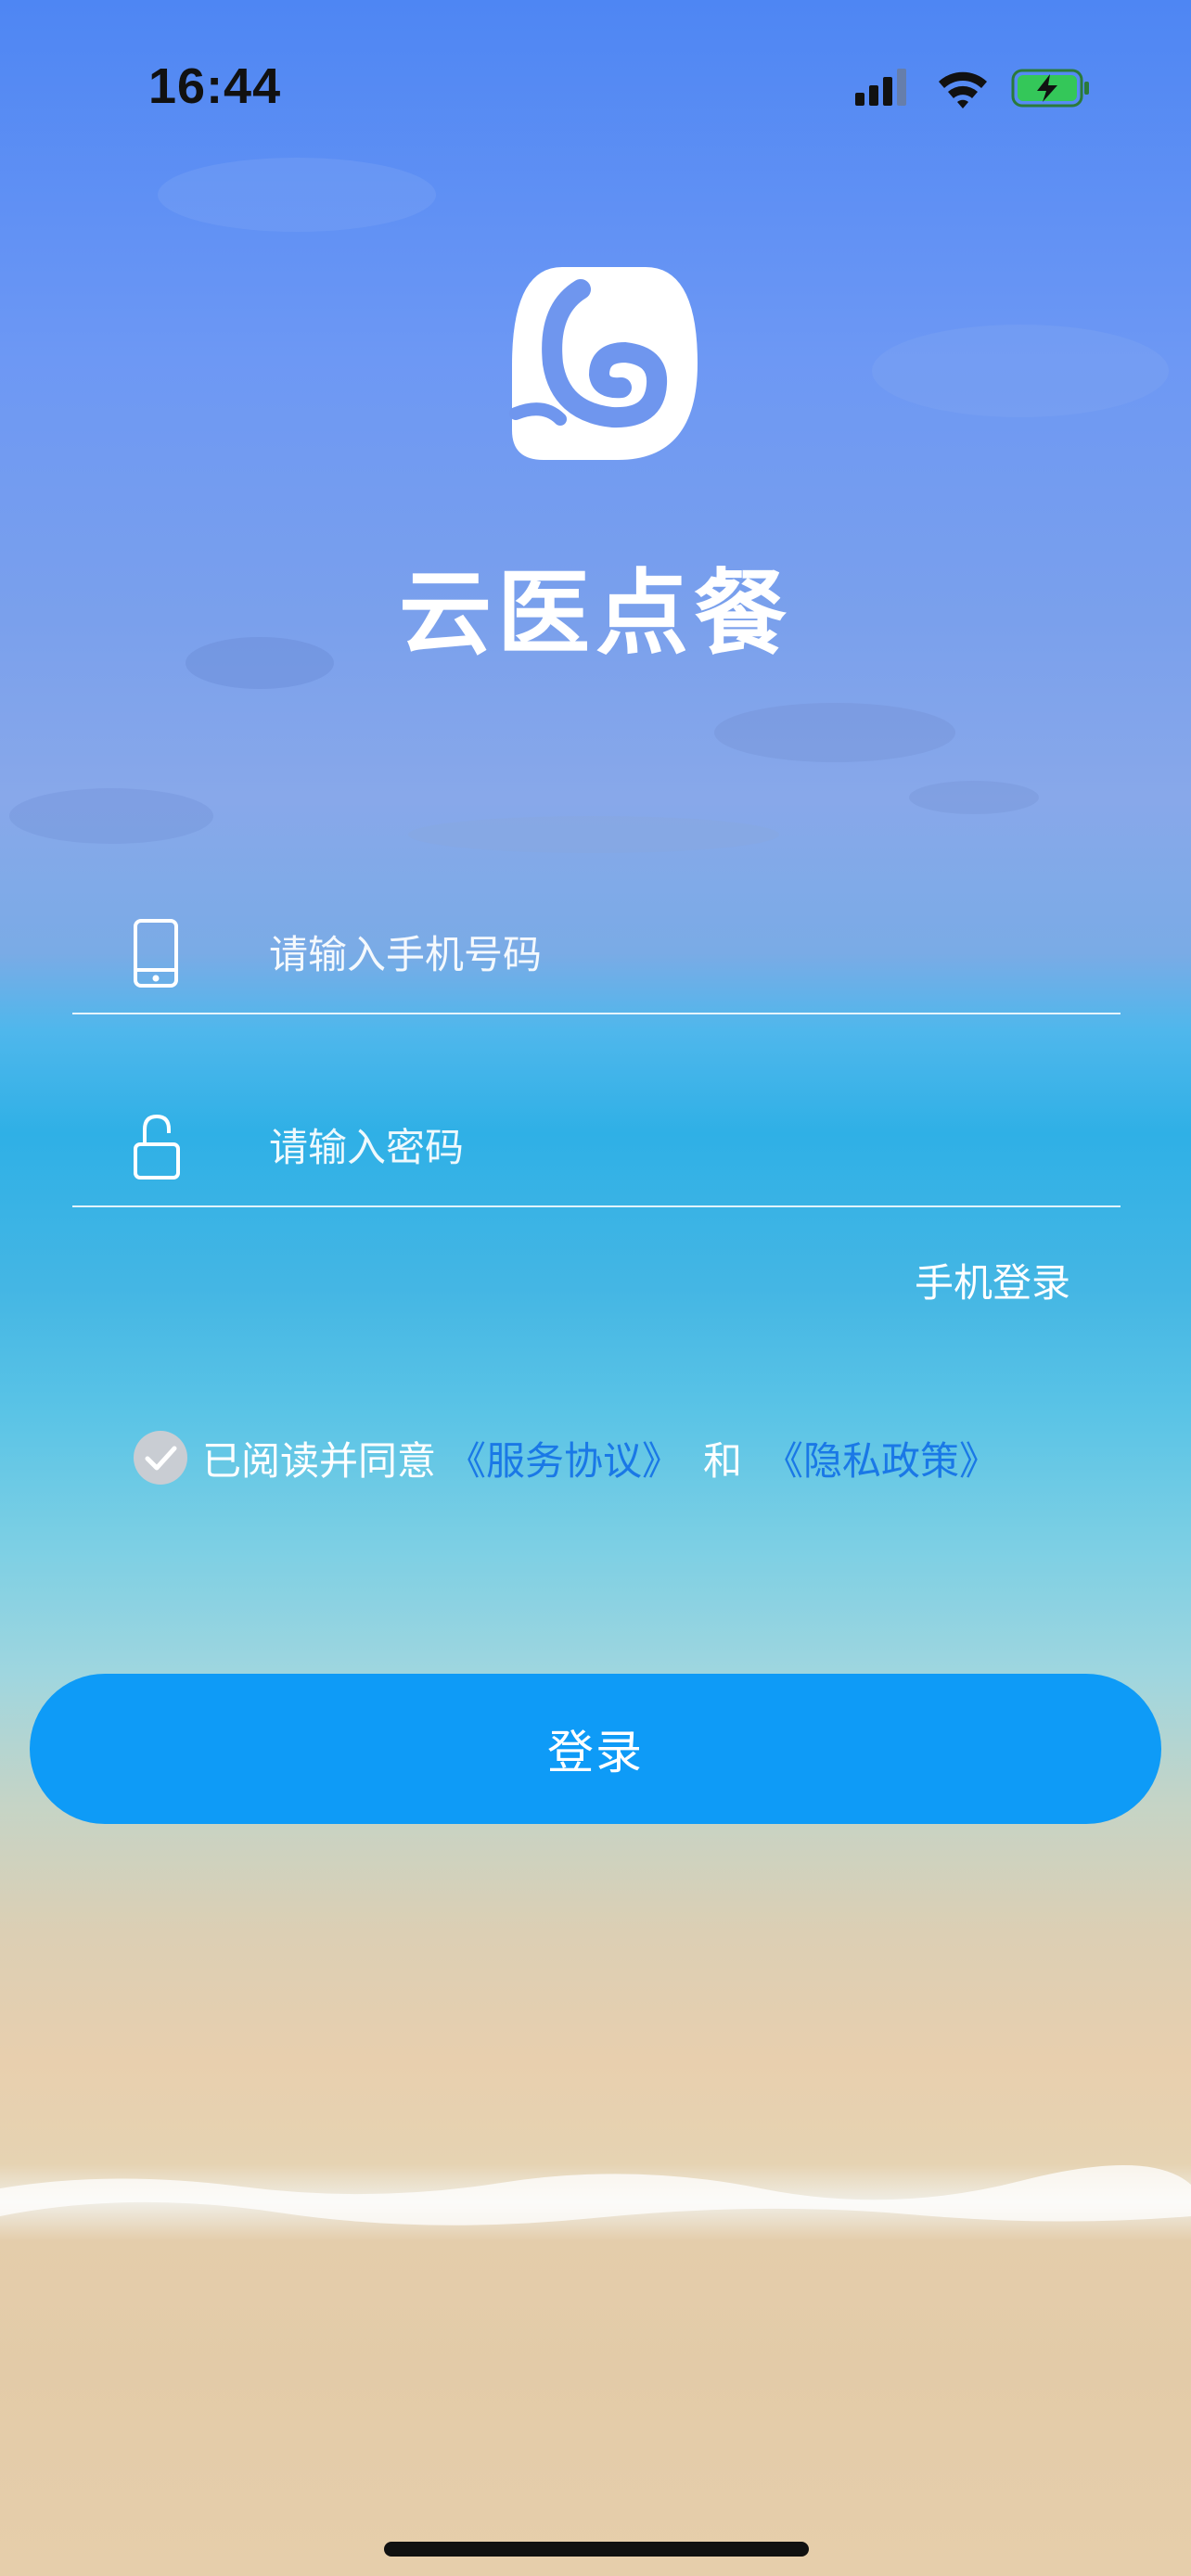 The width and height of the screenshot is (1191, 2576). What do you see at coordinates (564, 1458) in the screenshot?
I see `service-agreement-link: 《服务协议》` at bounding box center [564, 1458].